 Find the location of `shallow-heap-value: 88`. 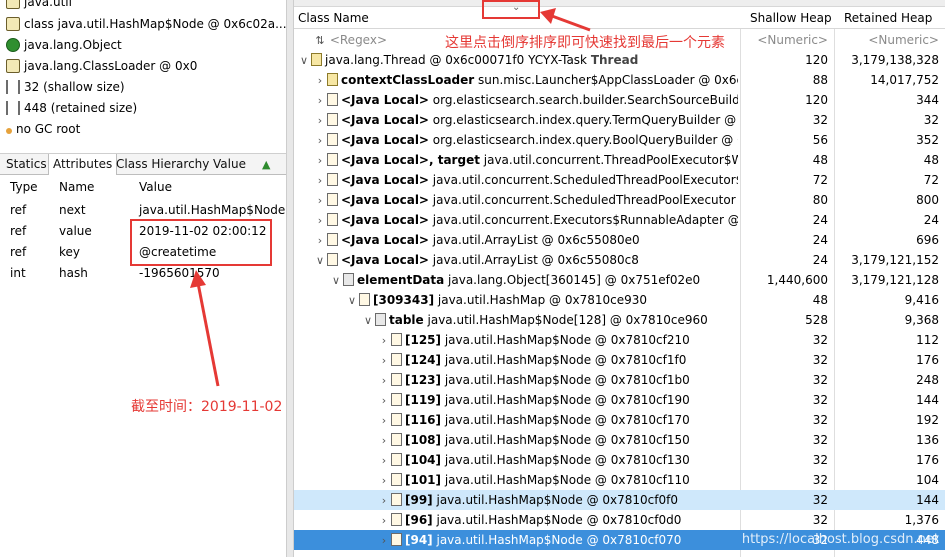

shallow-heap-value: 88 is located at coordinates (820, 80).